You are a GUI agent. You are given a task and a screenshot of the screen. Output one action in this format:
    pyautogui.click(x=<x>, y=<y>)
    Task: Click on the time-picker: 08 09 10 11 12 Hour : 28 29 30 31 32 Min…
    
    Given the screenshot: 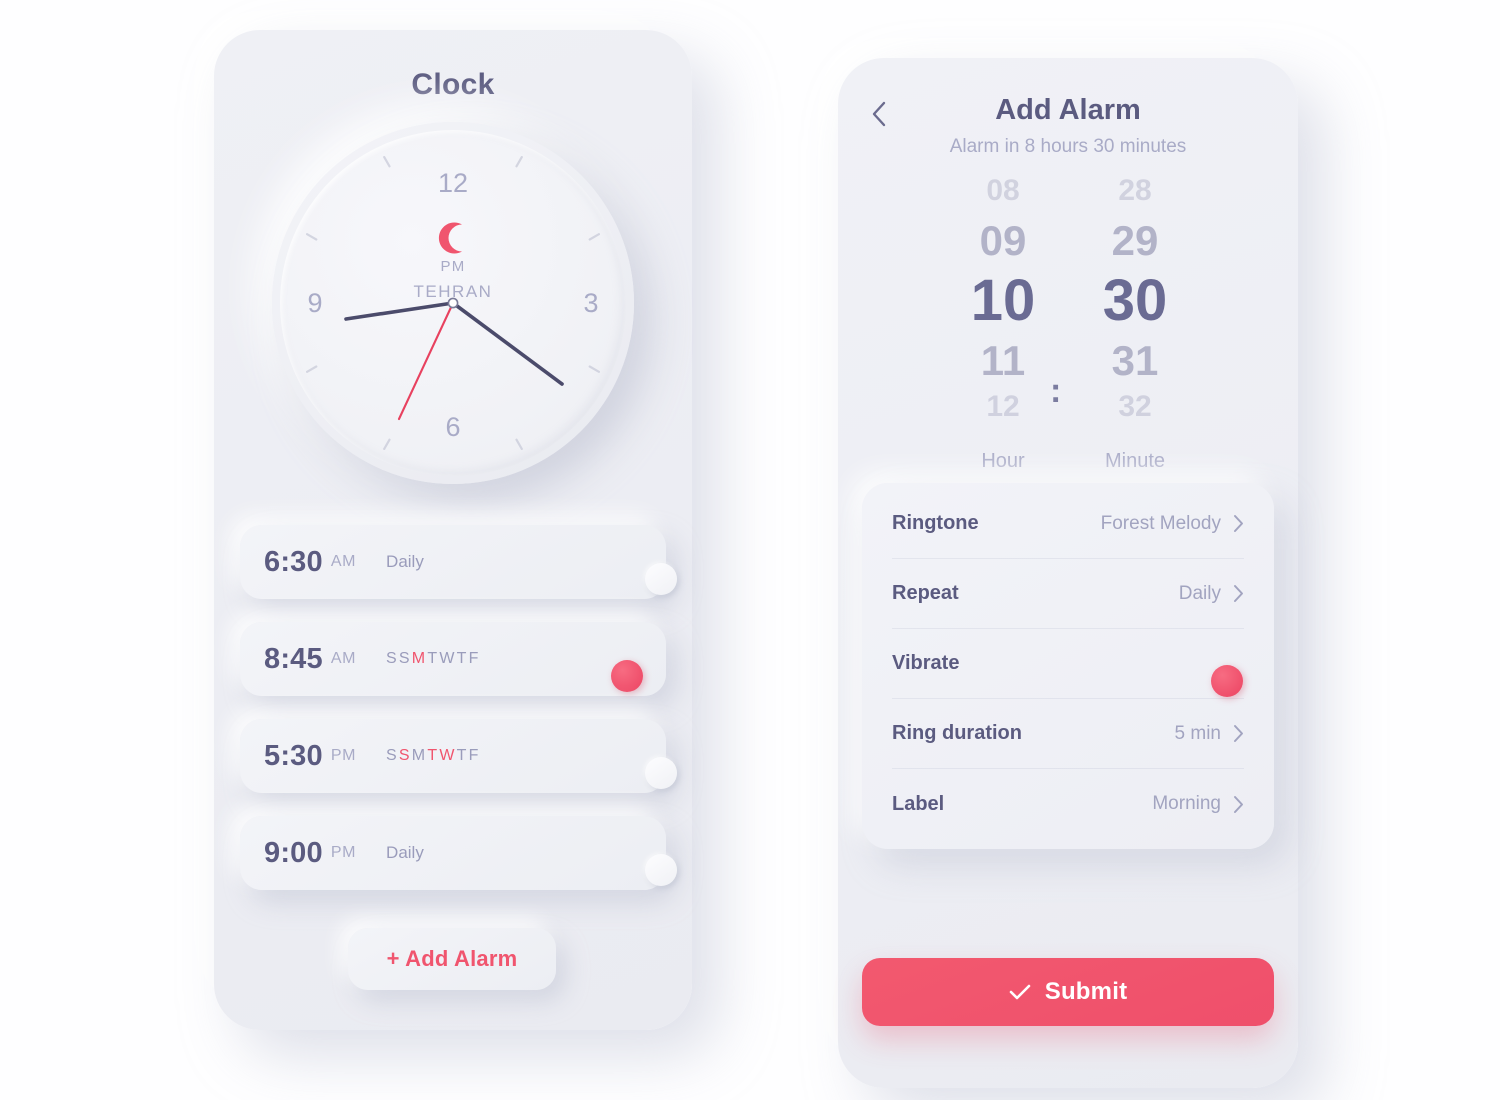 What is the action you would take?
    pyautogui.click(x=1068, y=356)
    